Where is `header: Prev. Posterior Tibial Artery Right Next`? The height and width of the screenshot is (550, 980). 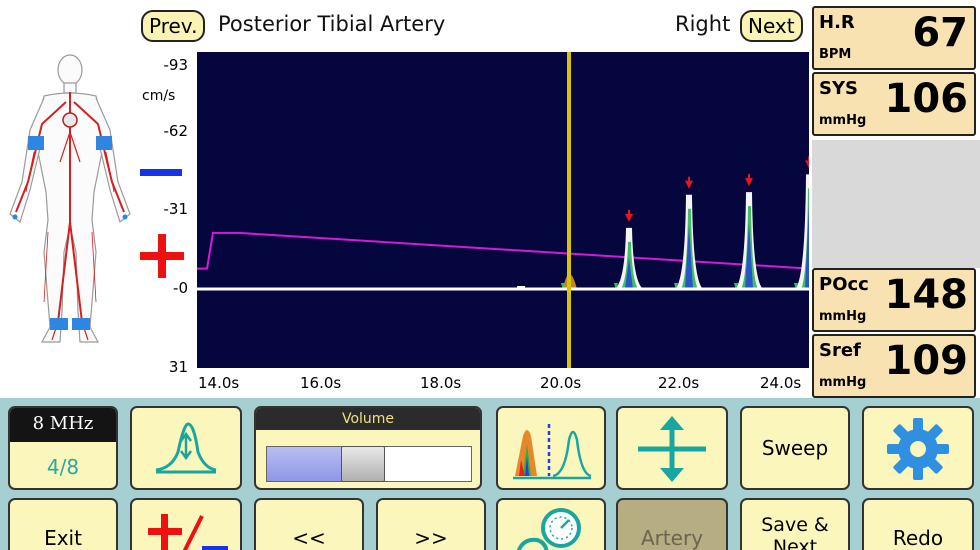 header: Prev. Posterior Tibial Artery Right Next is located at coordinates (405, 25).